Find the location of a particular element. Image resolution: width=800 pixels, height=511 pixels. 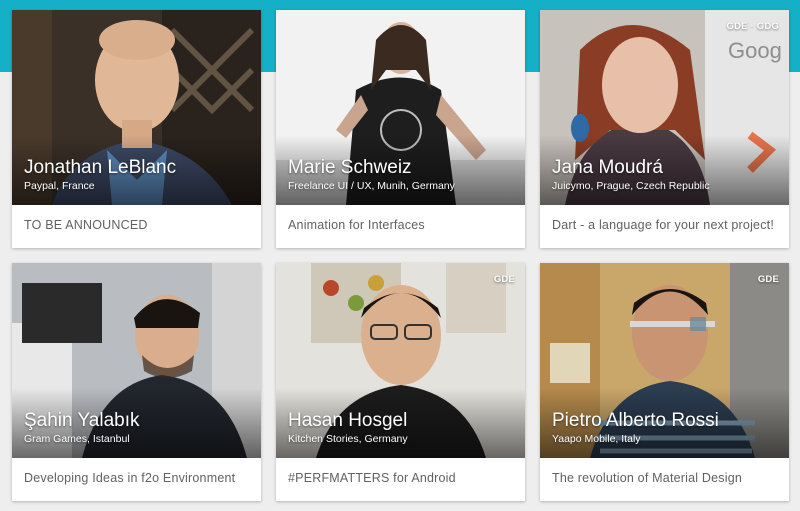

speaker-name: Jana Moudrá is located at coordinates (607, 167).